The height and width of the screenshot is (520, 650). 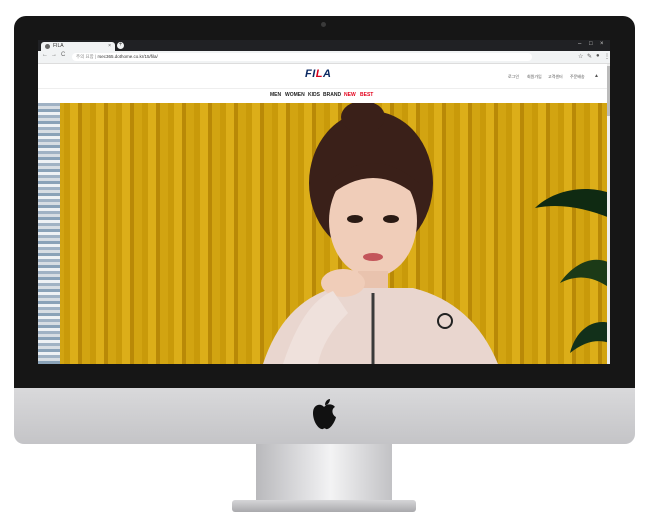 What do you see at coordinates (323, 24) in the screenshot?
I see `camera-icon` at bounding box center [323, 24].